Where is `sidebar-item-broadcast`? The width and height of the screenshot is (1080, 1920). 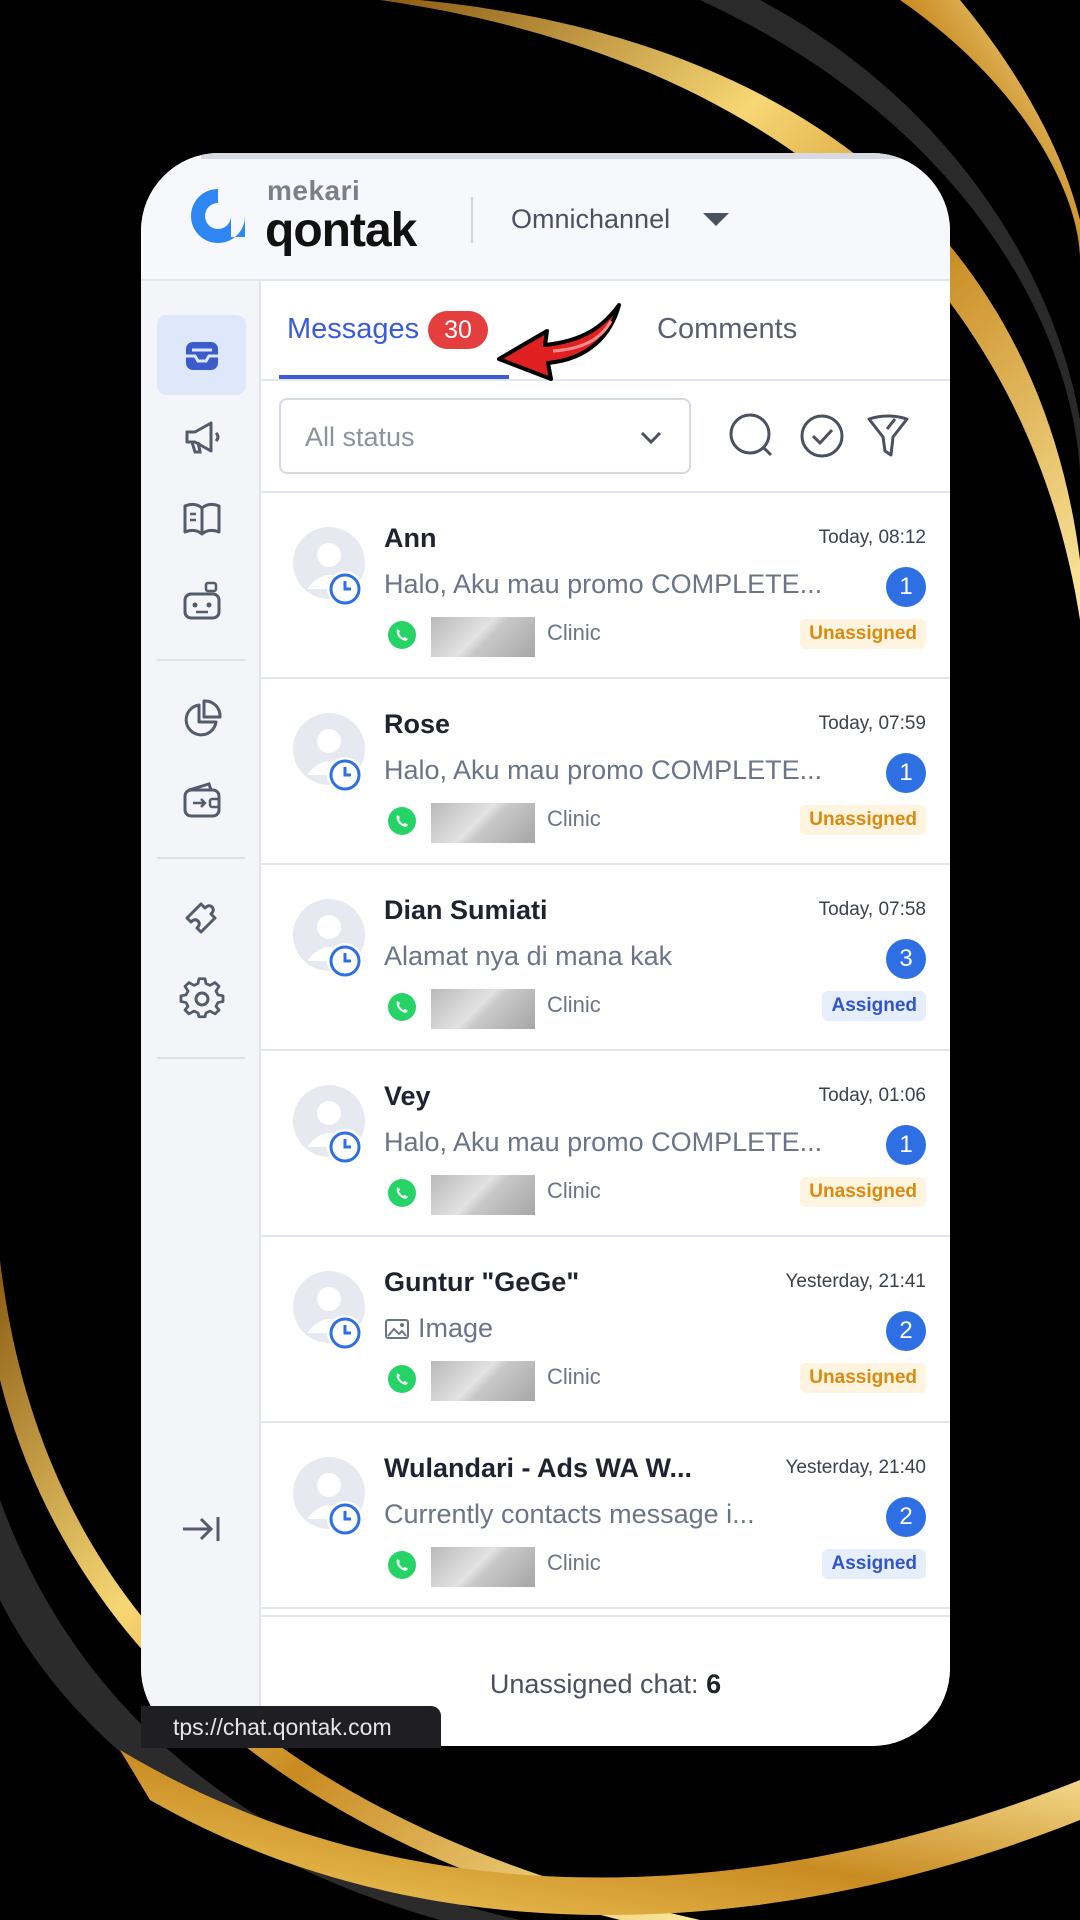 sidebar-item-broadcast is located at coordinates (201, 437).